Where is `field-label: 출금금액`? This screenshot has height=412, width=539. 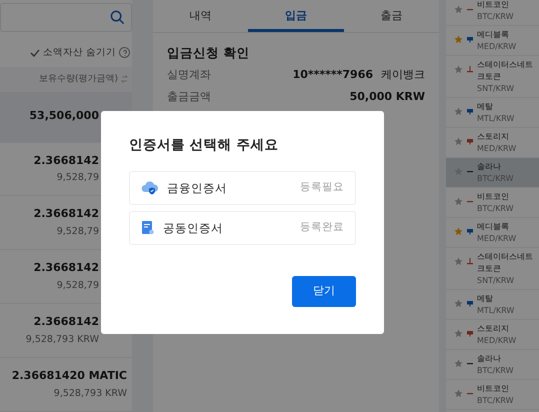 field-label: 출금금액 is located at coordinates (189, 97).